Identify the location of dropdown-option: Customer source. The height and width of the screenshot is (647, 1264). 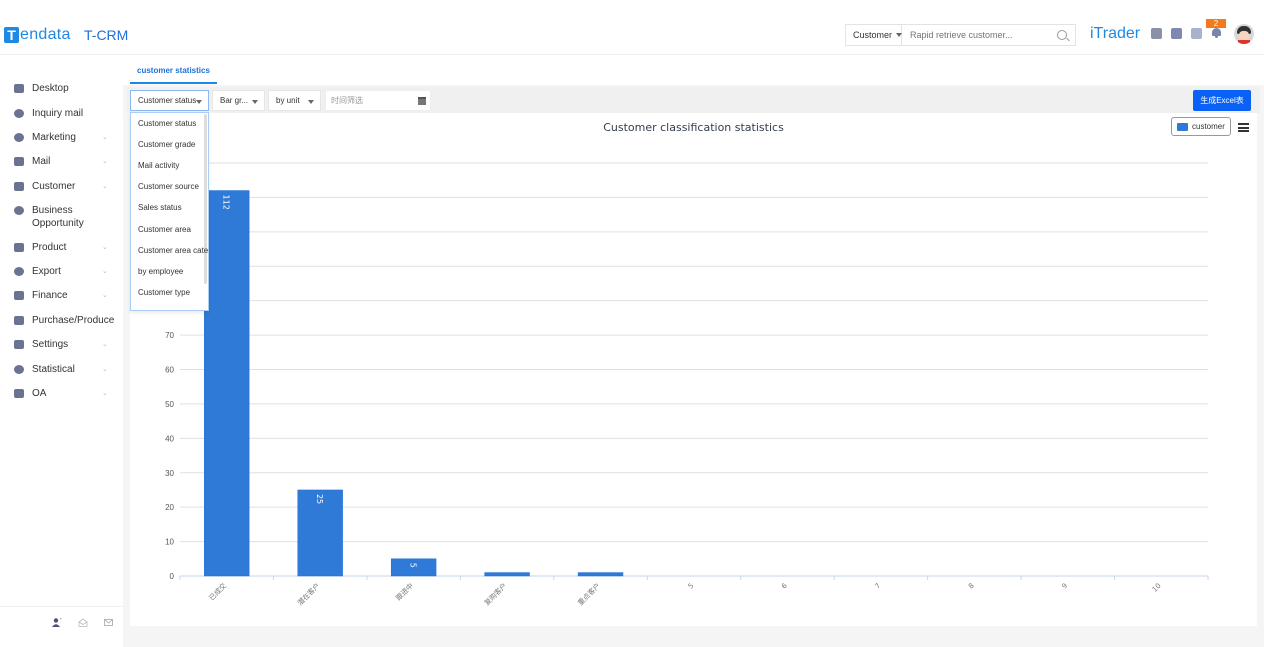
(168, 187).